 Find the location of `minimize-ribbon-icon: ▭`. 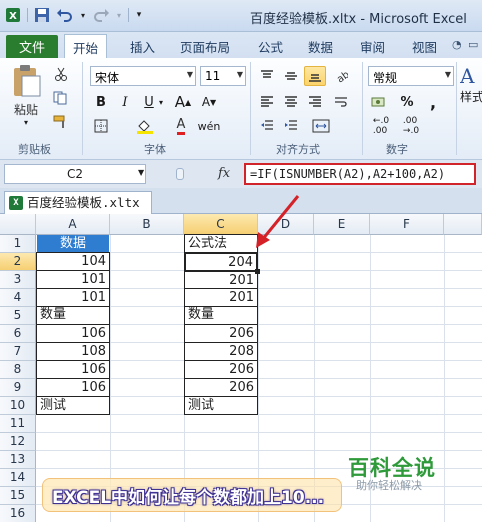

minimize-ribbon-icon: ▭ is located at coordinates (473, 44).